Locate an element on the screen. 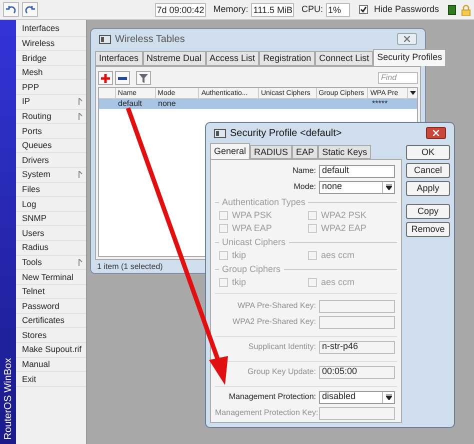 The width and height of the screenshot is (474, 444). memory-field: 111.5 MiB is located at coordinates (272, 9).